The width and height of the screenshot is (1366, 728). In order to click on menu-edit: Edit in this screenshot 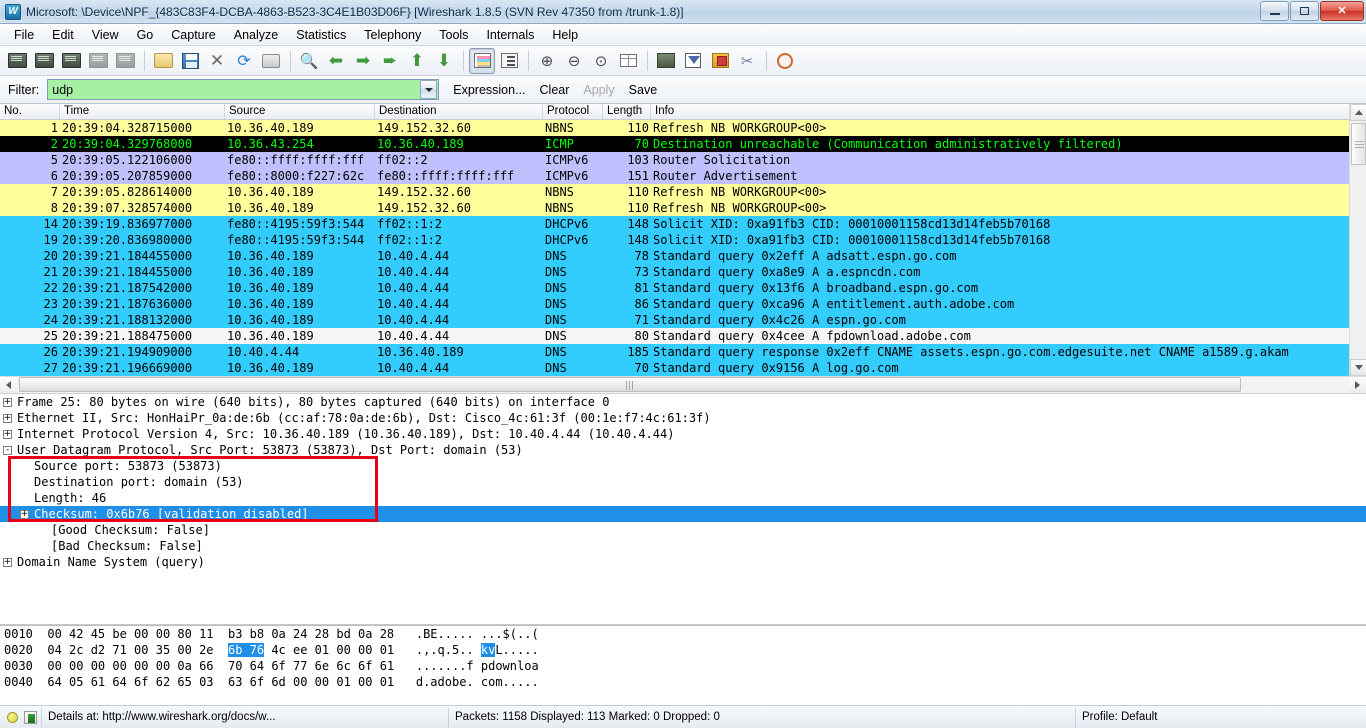, I will do `click(63, 35)`.